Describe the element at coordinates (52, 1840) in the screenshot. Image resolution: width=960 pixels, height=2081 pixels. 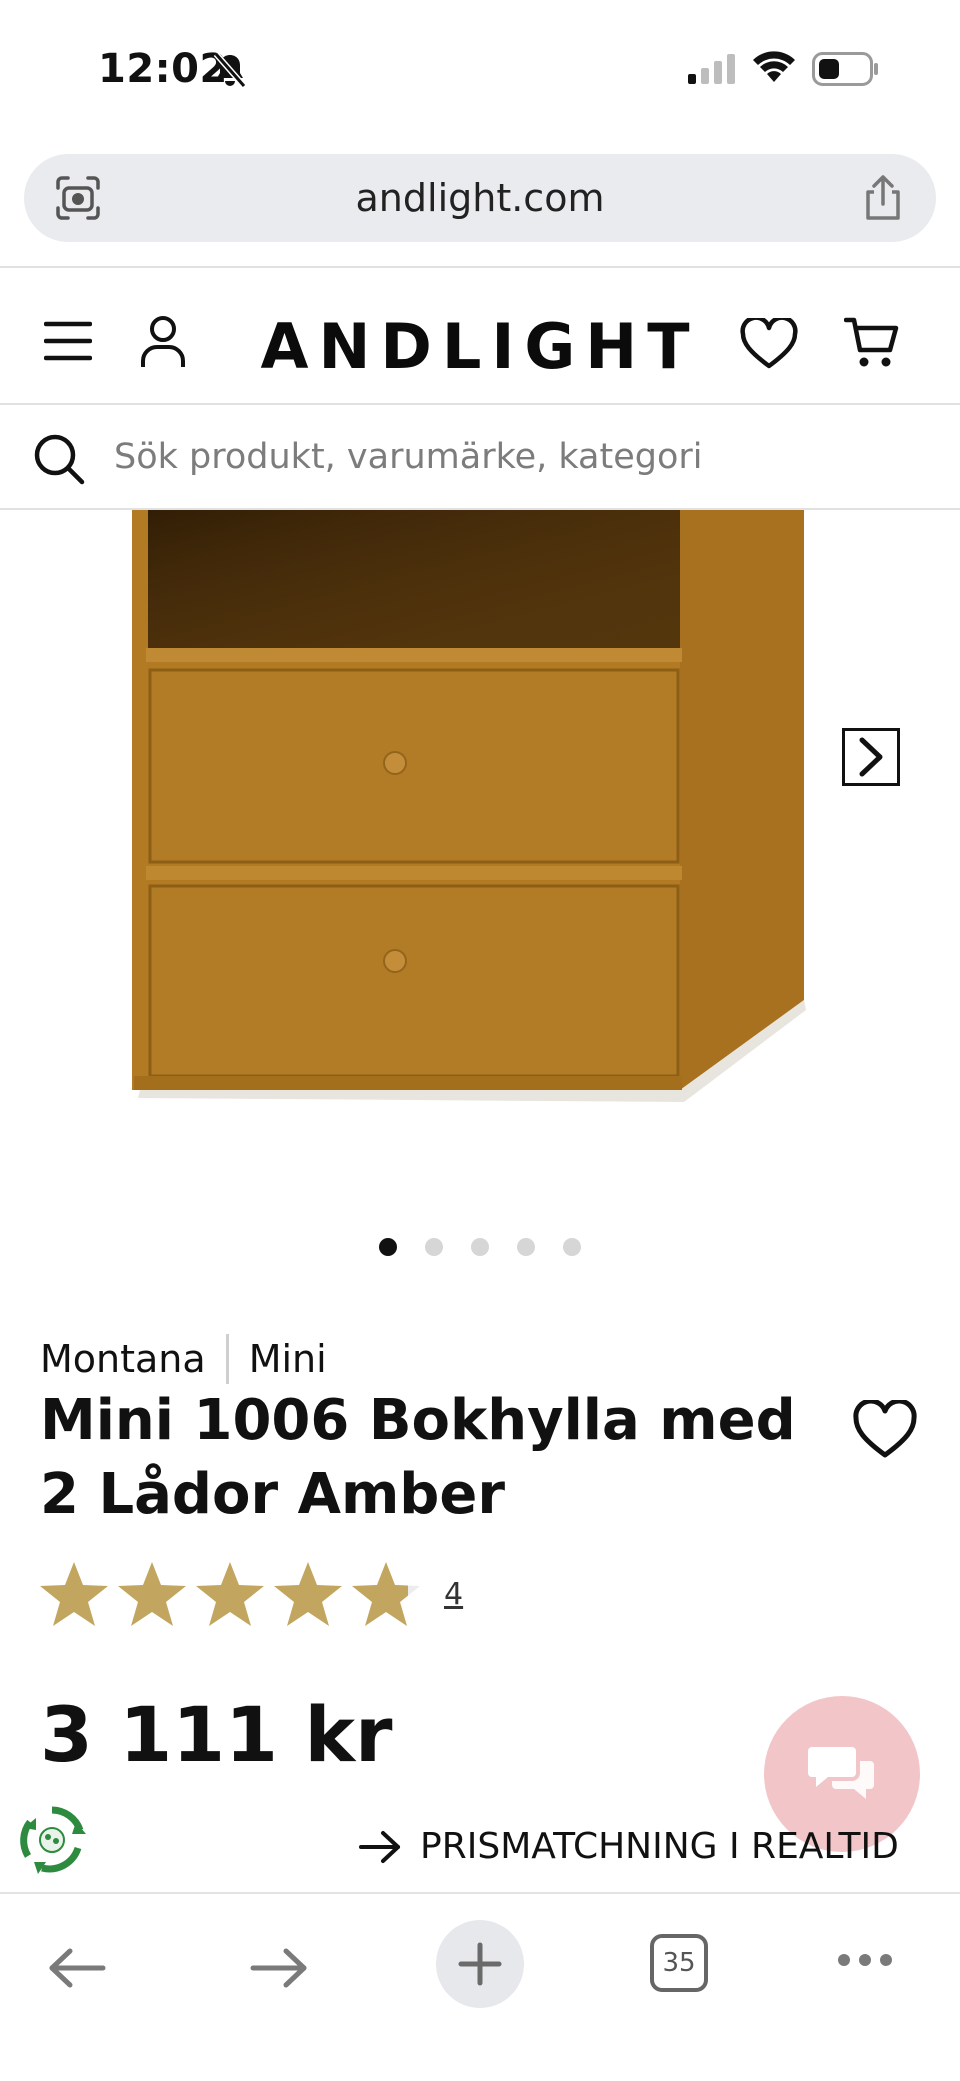
I see `eco-badge-icon` at that location.